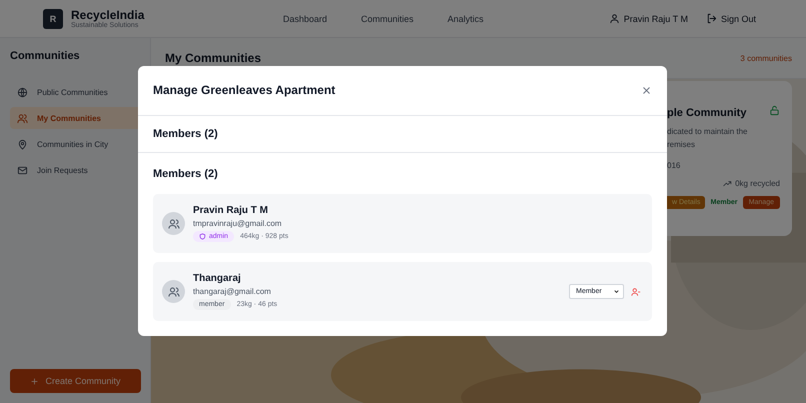 This screenshot has height=403, width=806. What do you see at coordinates (231, 210) in the screenshot?
I see `member-name: Pravin Raju T M` at bounding box center [231, 210].